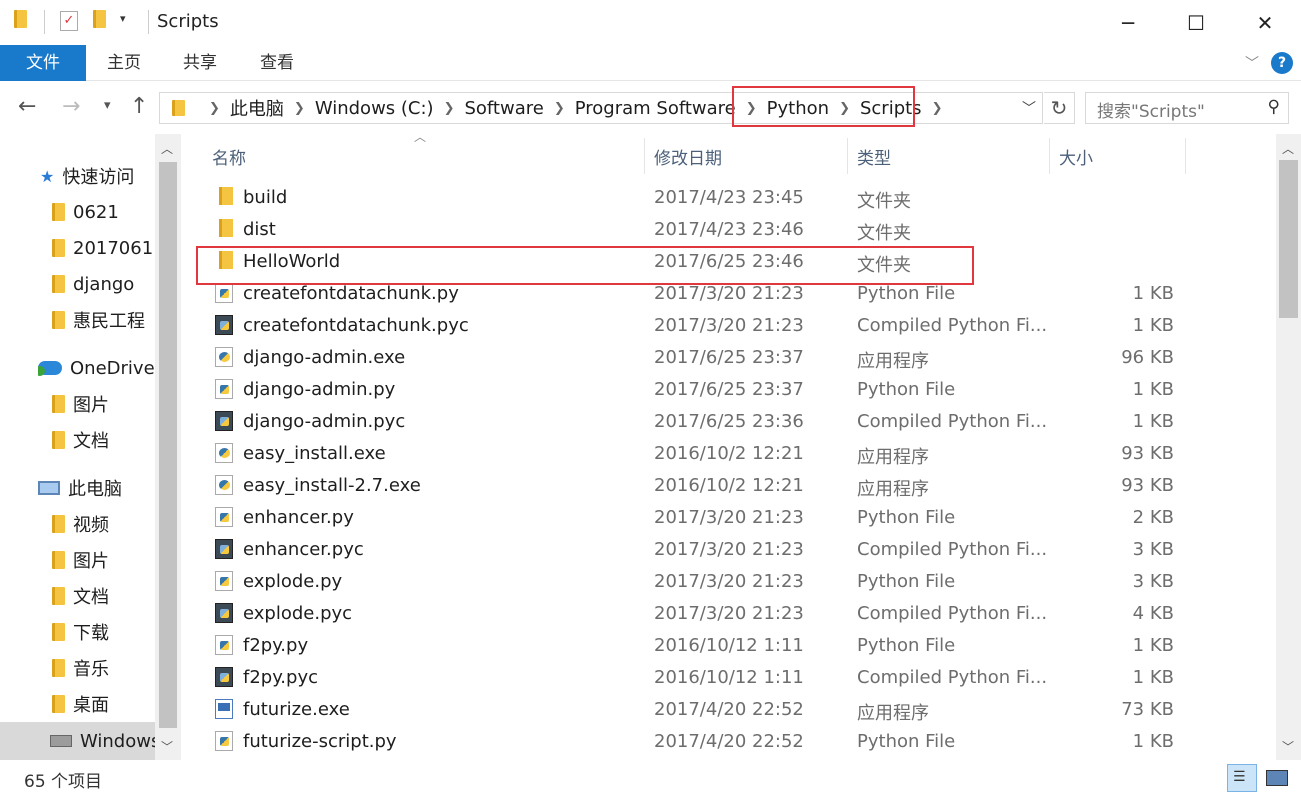 Image resolution: width=1301 pixels, height=796 pixels. Describe the element at coordinates (1059, 108) in the screenshot. I see `refresh-button: ↻` at that location.